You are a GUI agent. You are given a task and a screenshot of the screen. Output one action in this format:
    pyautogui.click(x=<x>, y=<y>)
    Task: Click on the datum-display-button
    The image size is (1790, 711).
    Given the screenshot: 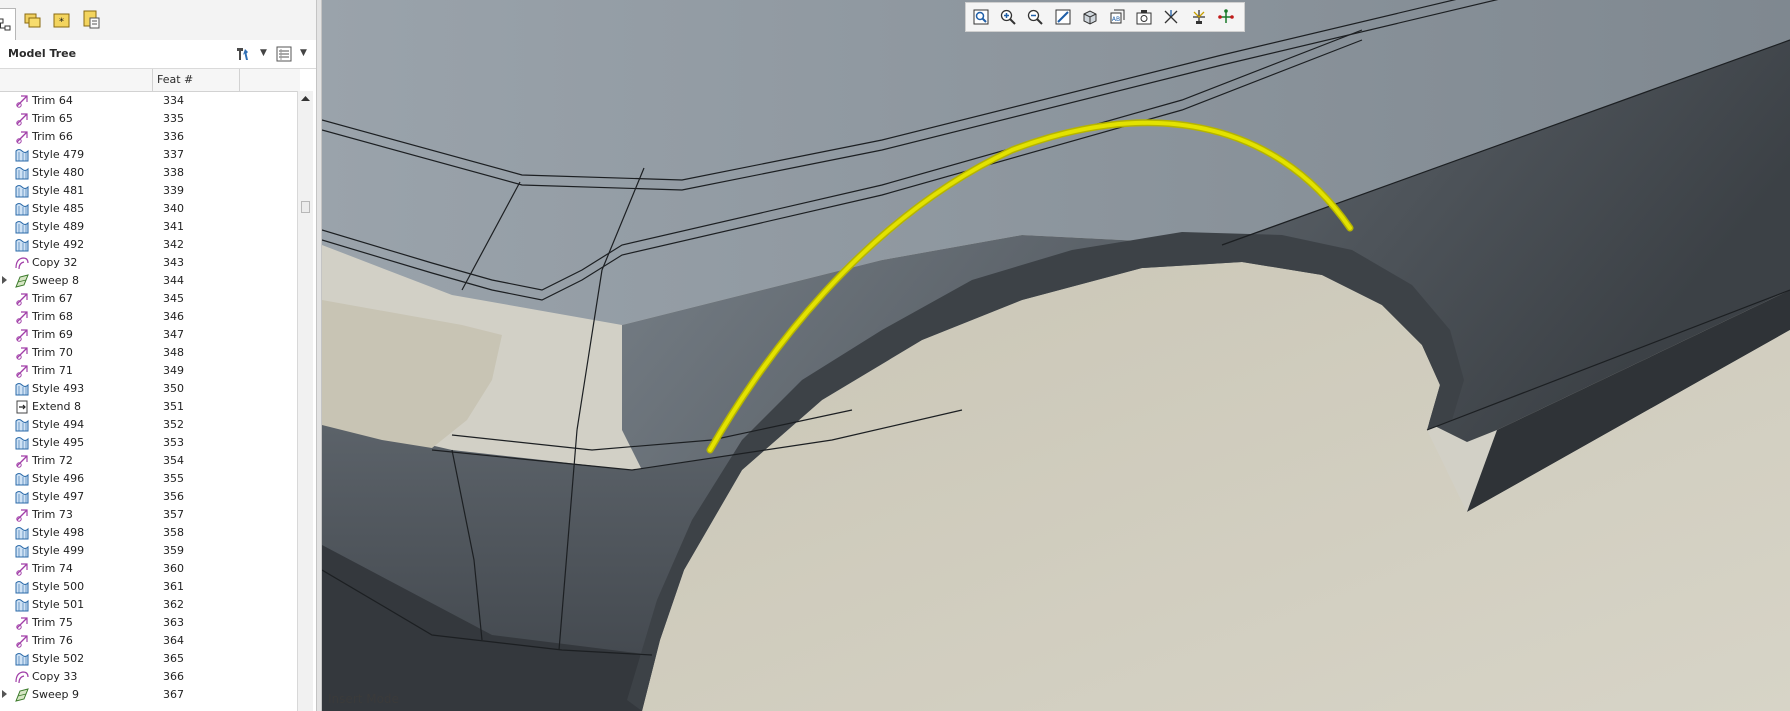 What is the action you would take?
    pyautogui.click(x=1171, y=17)
    